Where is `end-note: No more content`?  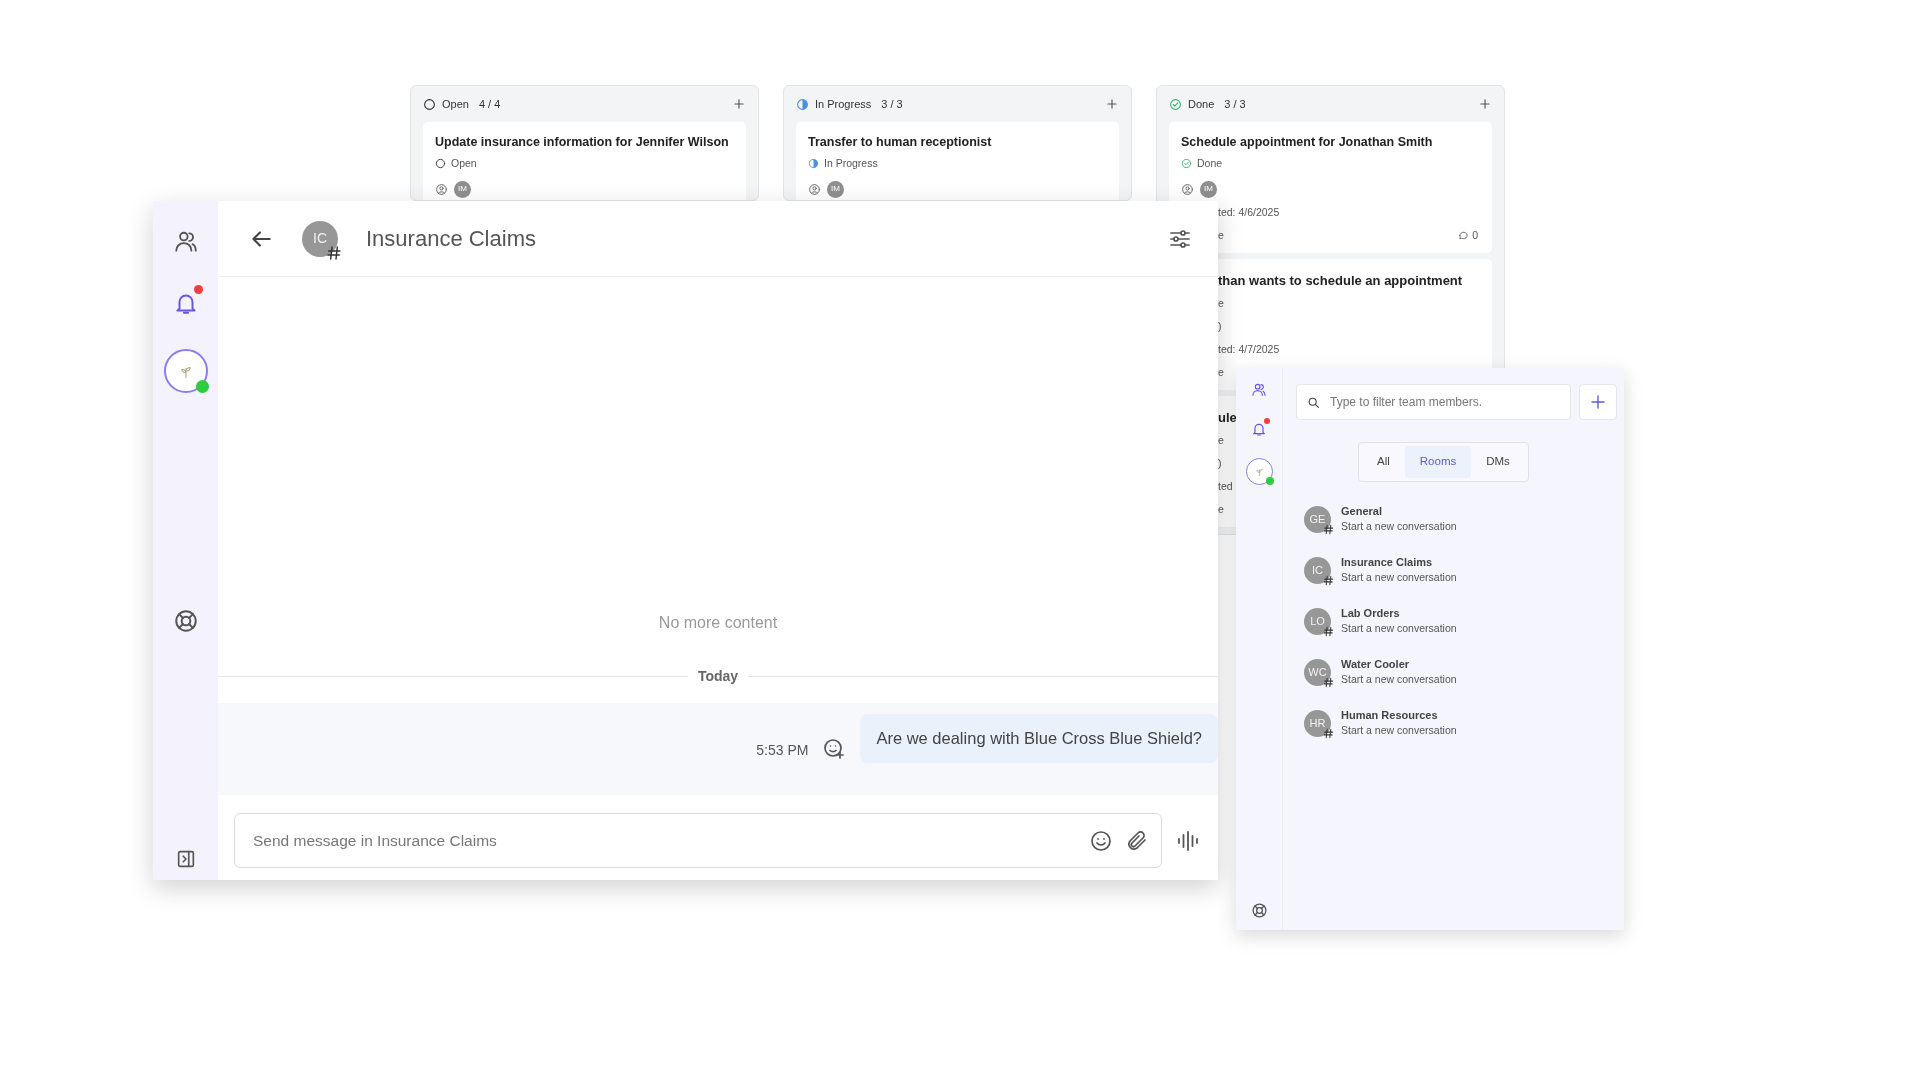
end-note: No more content is located at coordinates (718, 622).